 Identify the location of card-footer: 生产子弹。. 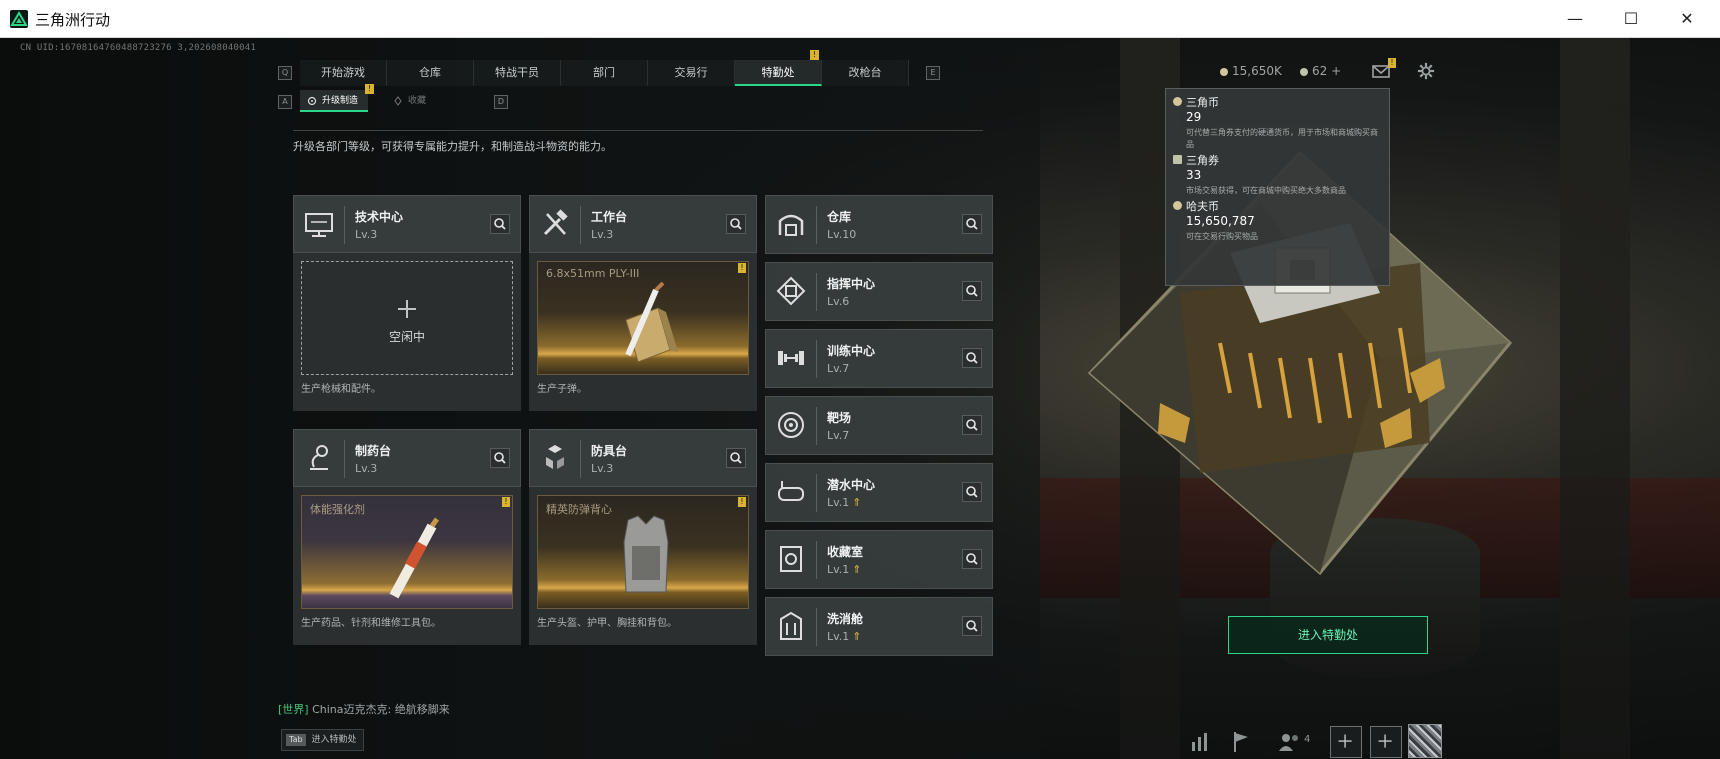
(562, 389).